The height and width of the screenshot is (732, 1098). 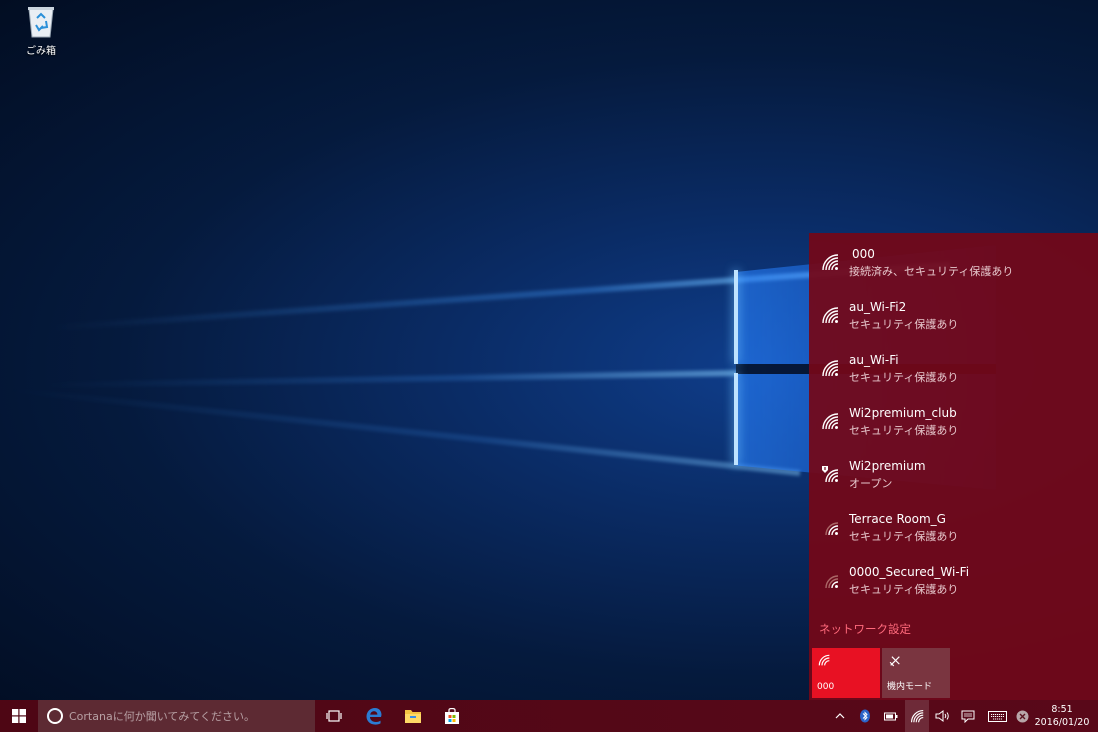 I want to click on network-status: オープン, so click(x=871, y=483).